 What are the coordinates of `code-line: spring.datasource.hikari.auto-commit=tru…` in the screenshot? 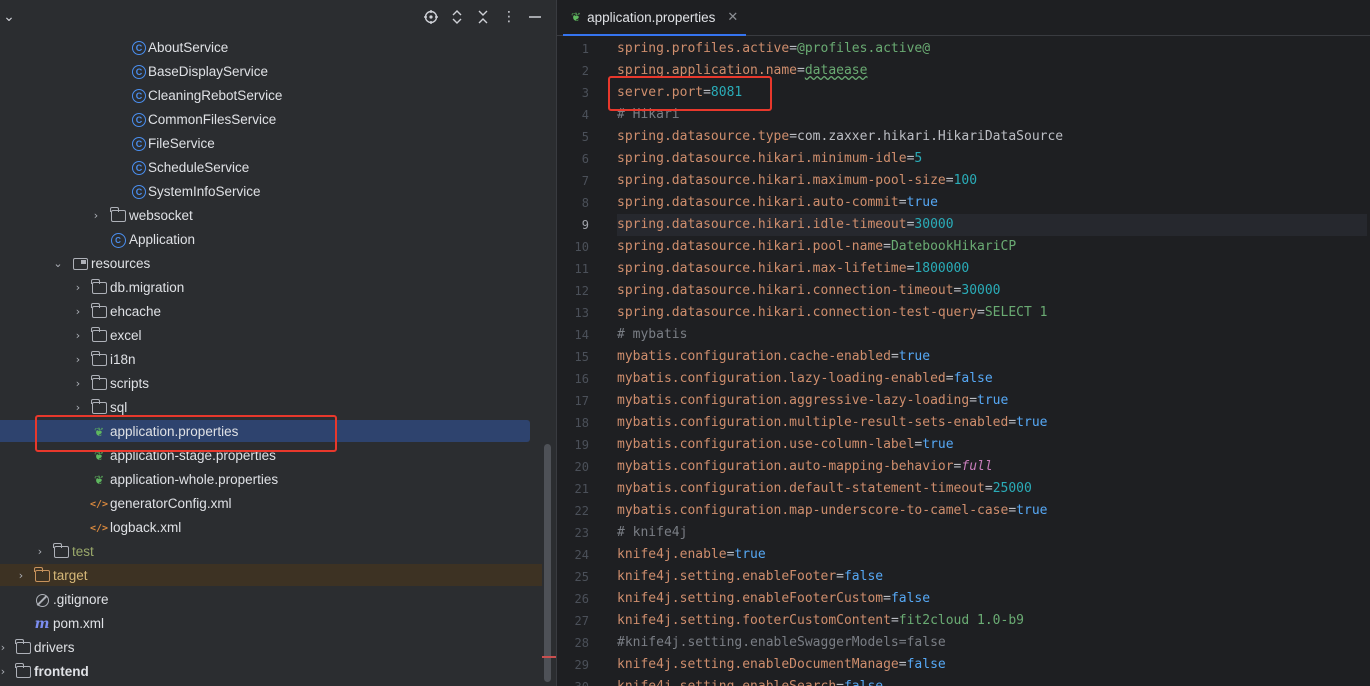 It's located at (992, 203).